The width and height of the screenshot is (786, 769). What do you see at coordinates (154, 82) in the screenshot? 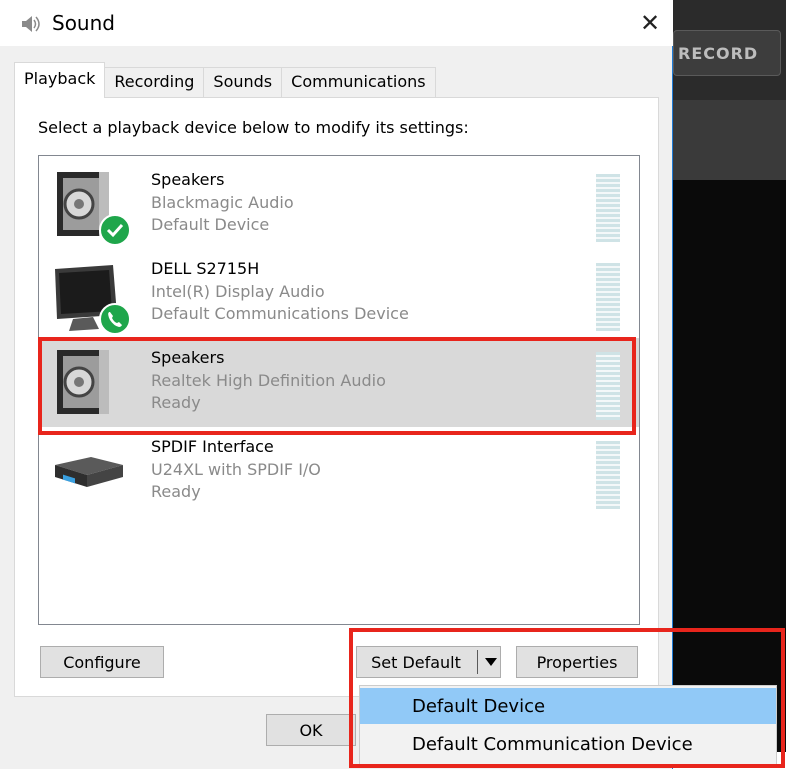
I see `tab-recording: Recording` at bounding box center [154, 82].